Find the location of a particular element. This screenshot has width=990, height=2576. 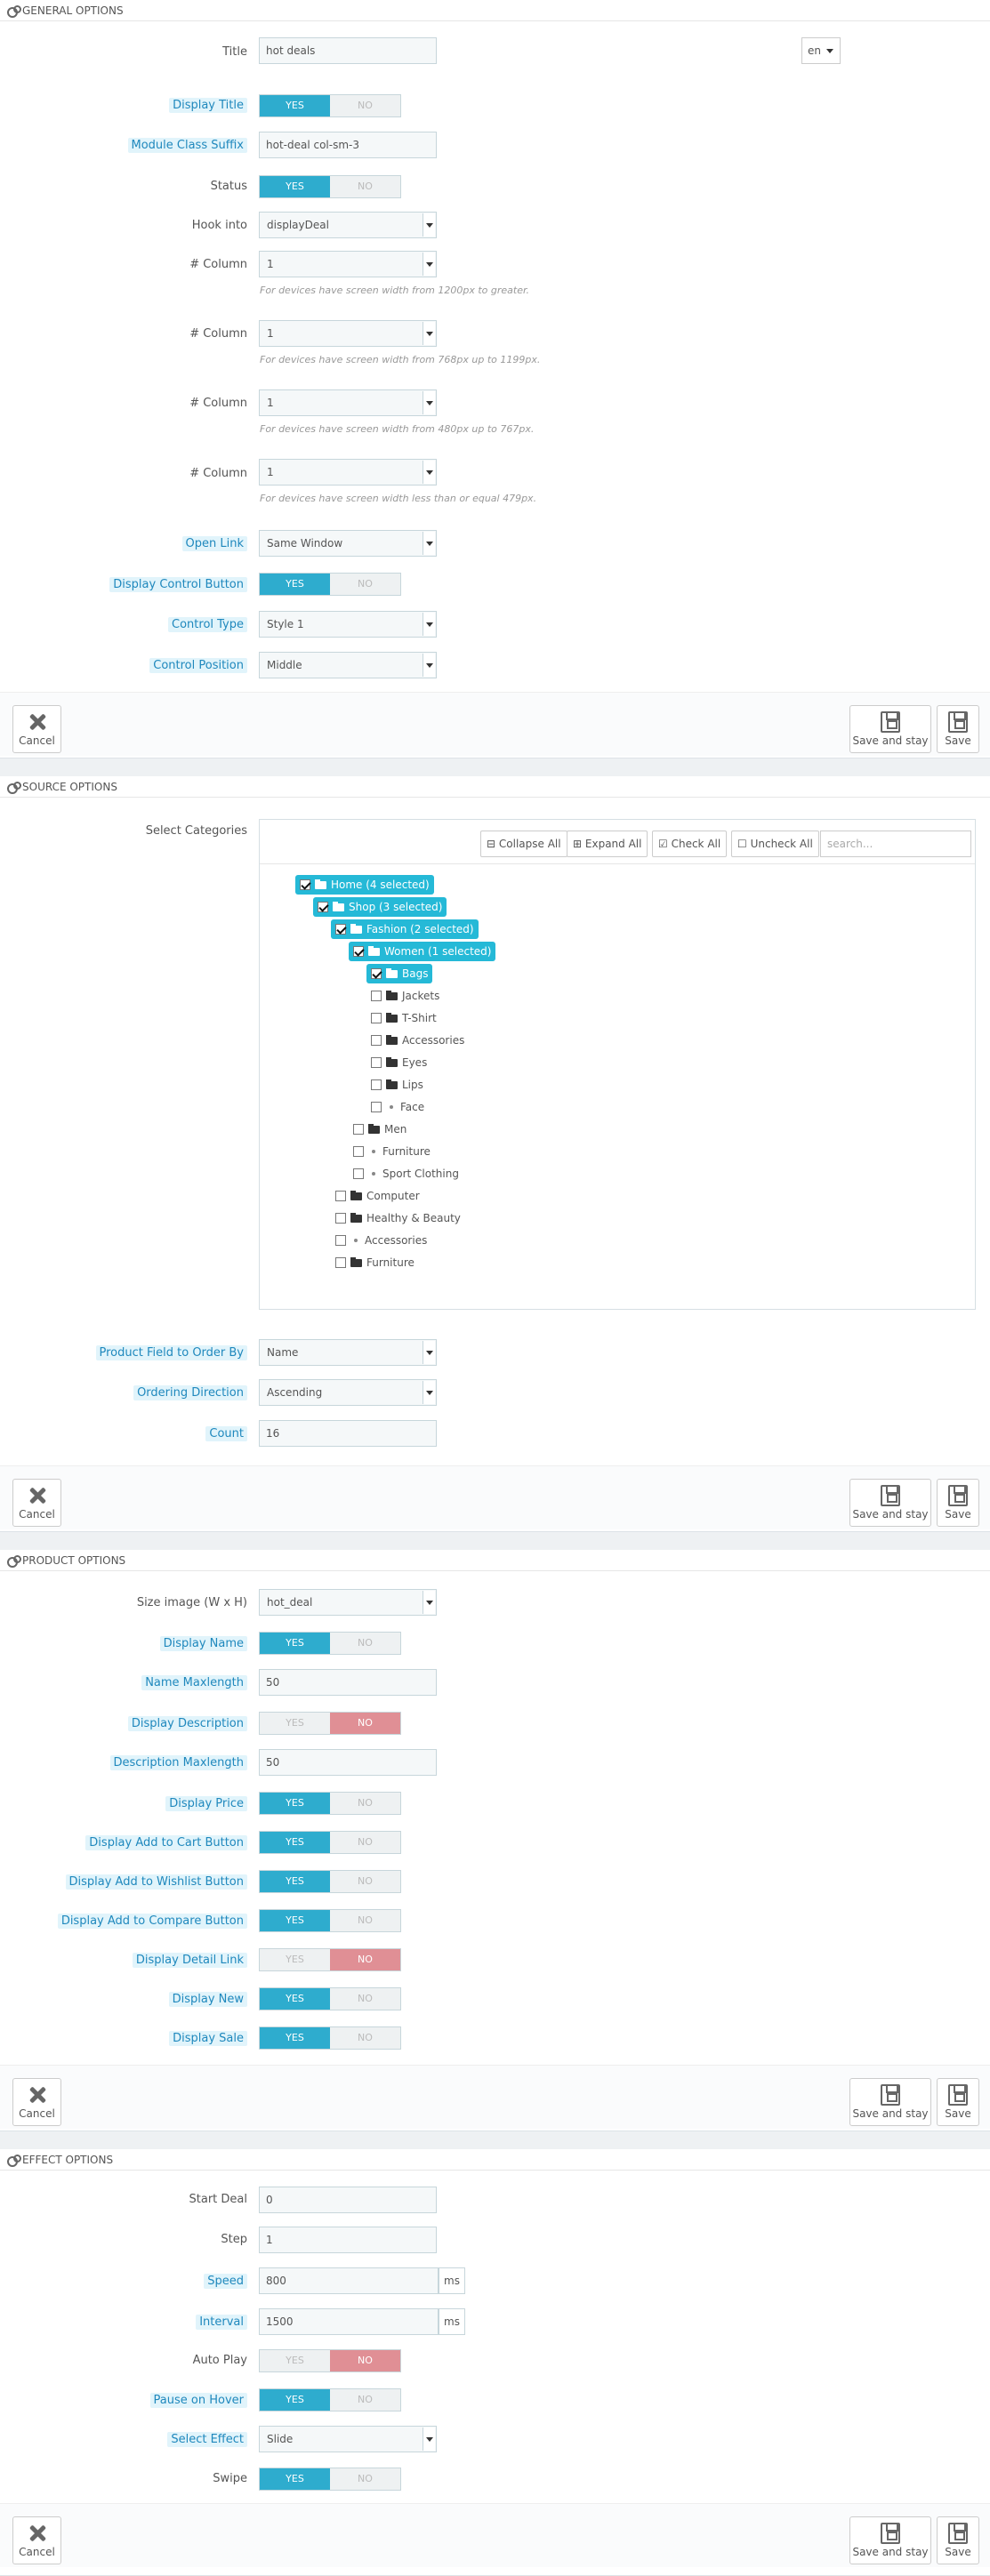

speed-input: 800 is located at coordinates (349, 2280).